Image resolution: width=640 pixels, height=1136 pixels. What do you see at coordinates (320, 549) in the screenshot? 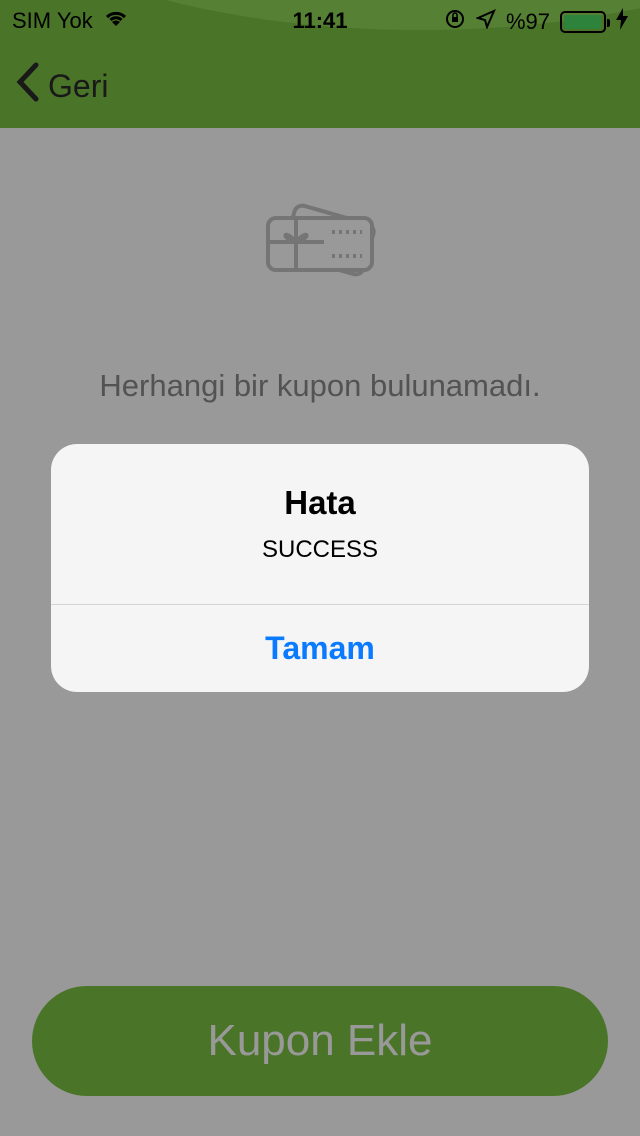
I see `alert-message: SUCCESS` at bounding box center [320, 549].